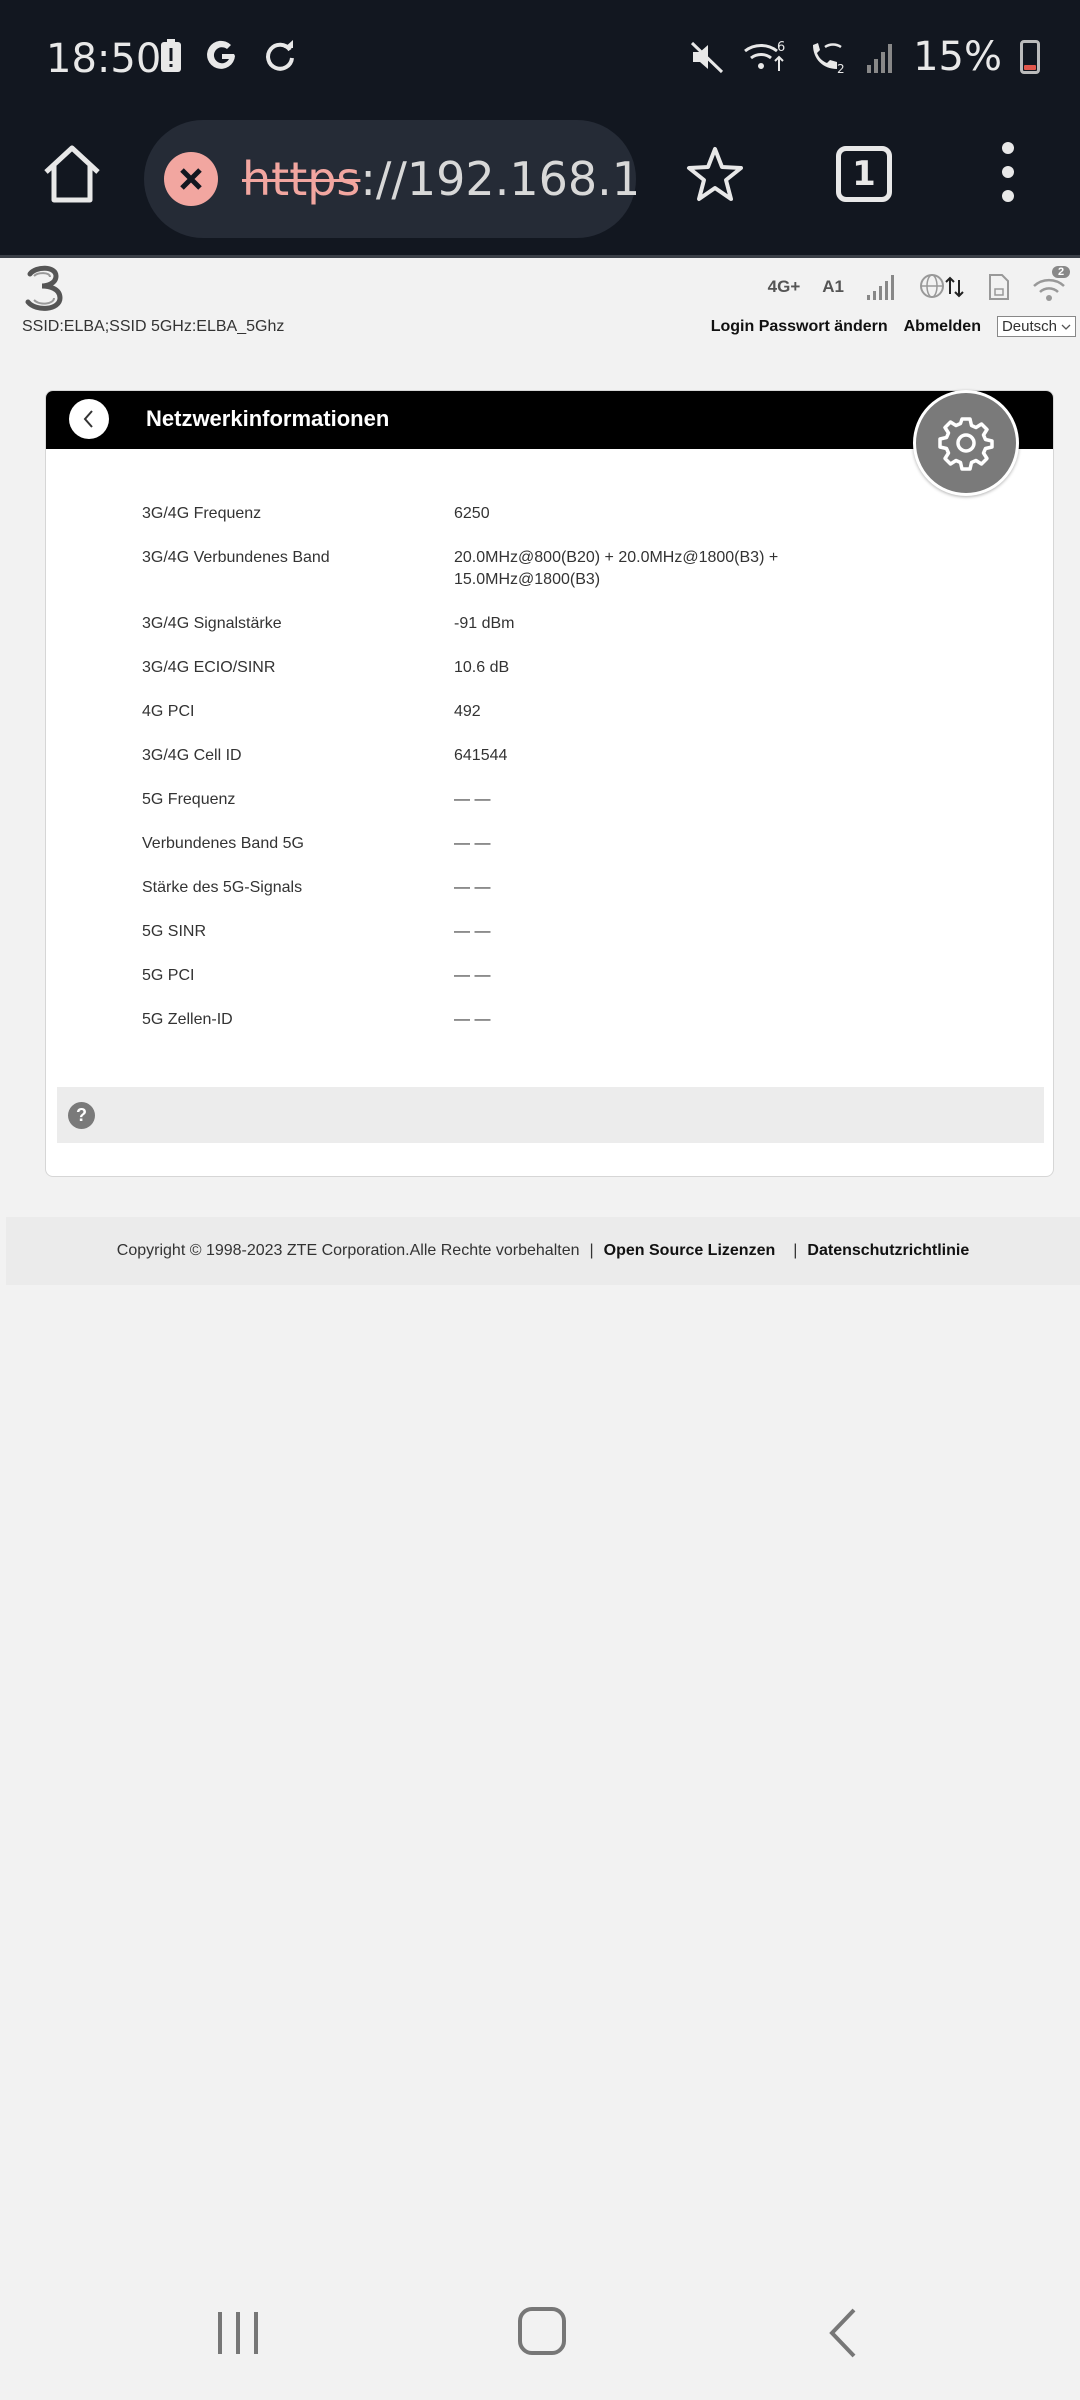 This screenshot has height=2400, width=1080. What do you see at coordinates (1029, 326) in the screenshot?
I see `language-value: Deutsch` at bounding box center [1029, 326].